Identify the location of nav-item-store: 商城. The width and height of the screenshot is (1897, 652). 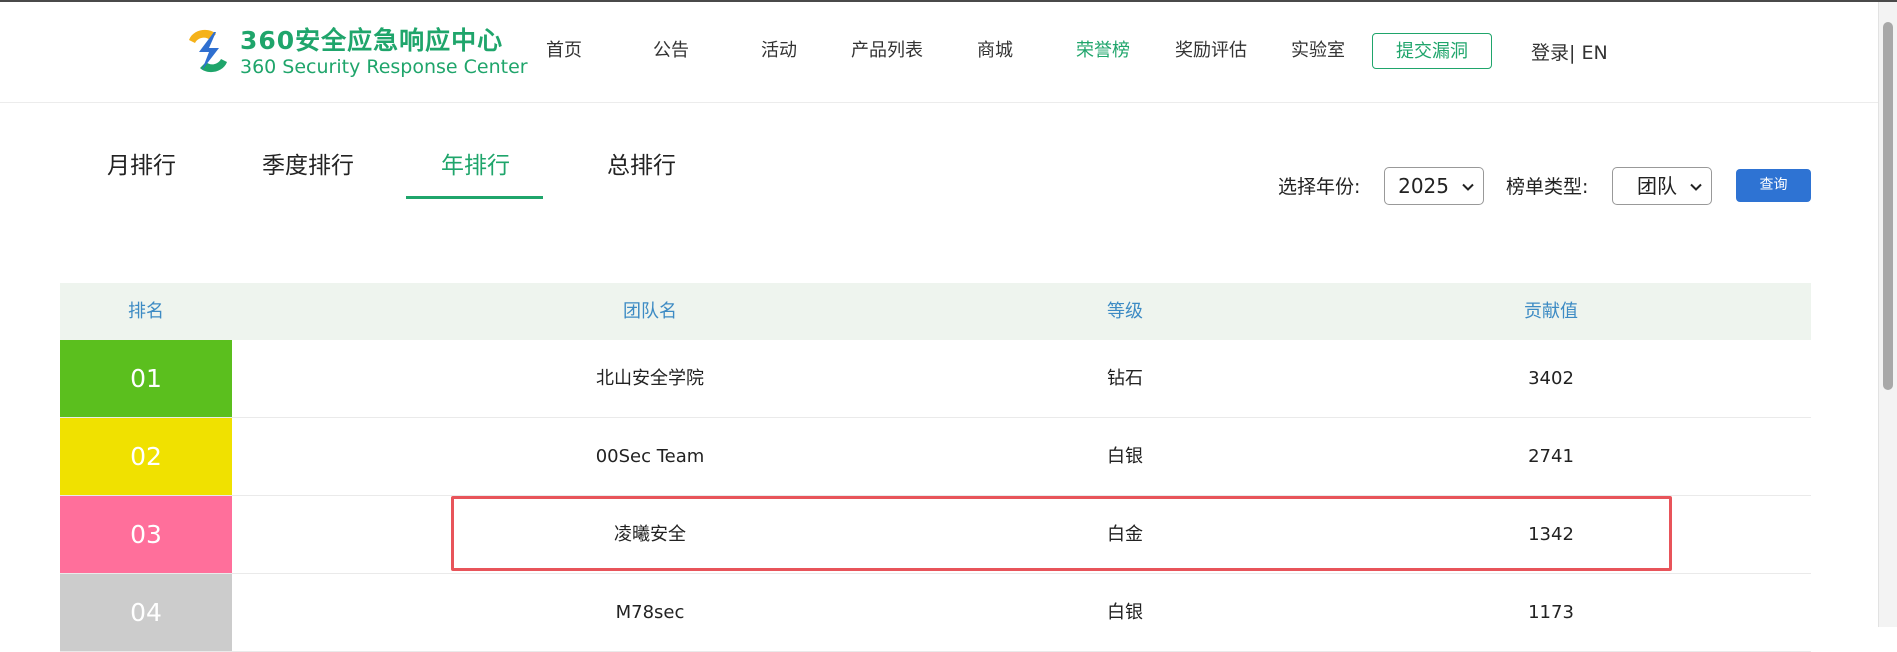
(995, 51).